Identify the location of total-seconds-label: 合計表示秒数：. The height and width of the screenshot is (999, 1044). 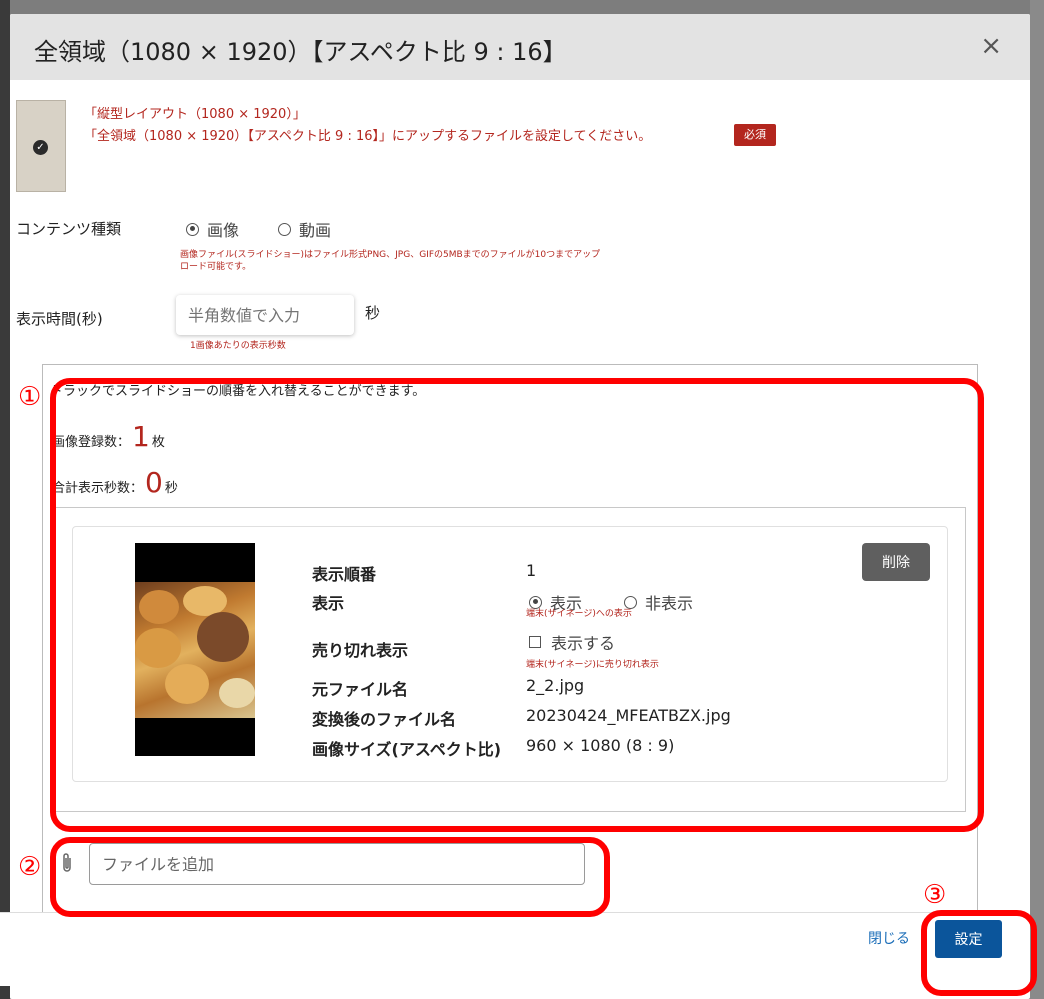
(98, 488).